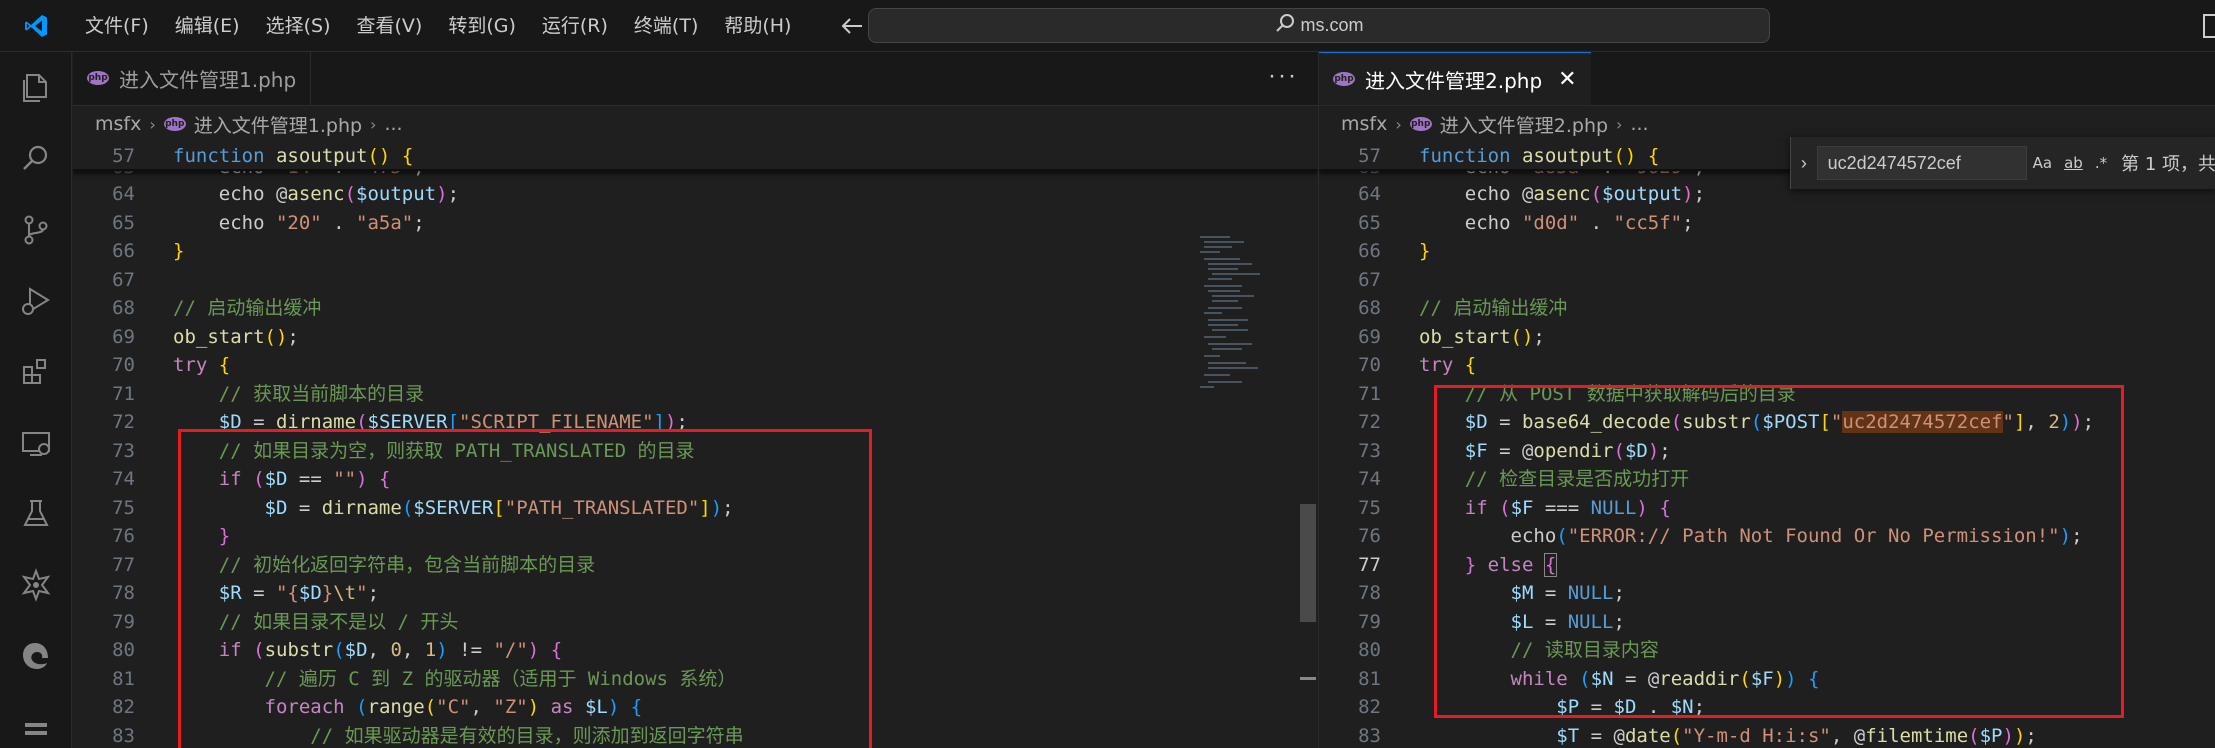 This screenshot has height=748, width=2215. What do you see at coordinates (123, 479) in the screenshot?
I see `line-number: 74` at bounding box center [123, 479].